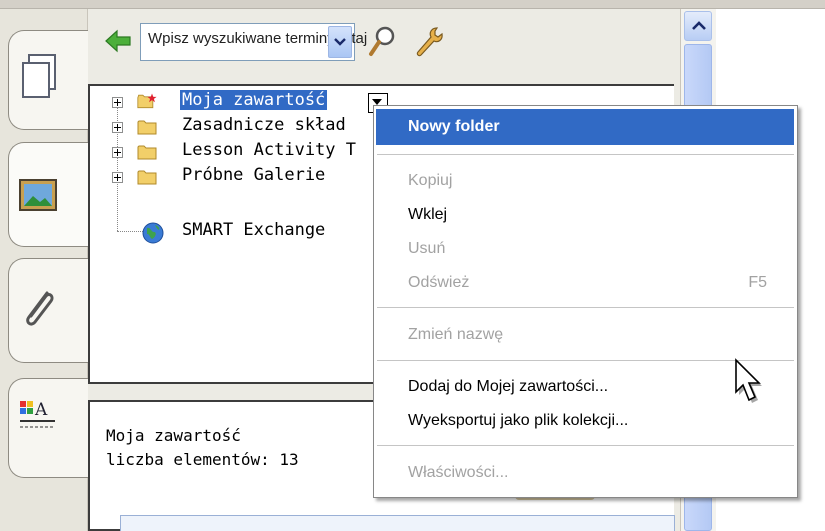  What do you see at coordinates (173, 435) in the screenshot?
I see `info-title: Moja zawartość` at bounding box center [173, 435].